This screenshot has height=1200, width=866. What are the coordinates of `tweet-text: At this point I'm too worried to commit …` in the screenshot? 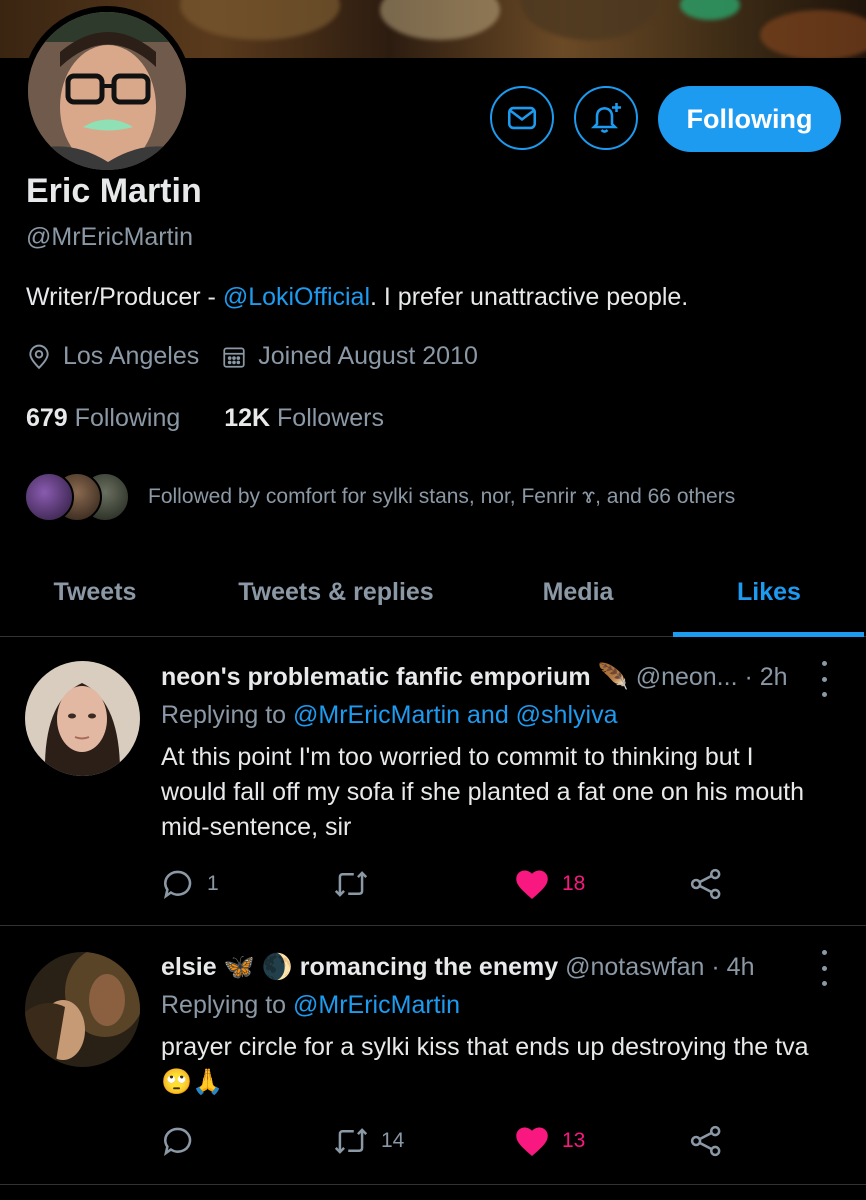 It's located at (482, 792).